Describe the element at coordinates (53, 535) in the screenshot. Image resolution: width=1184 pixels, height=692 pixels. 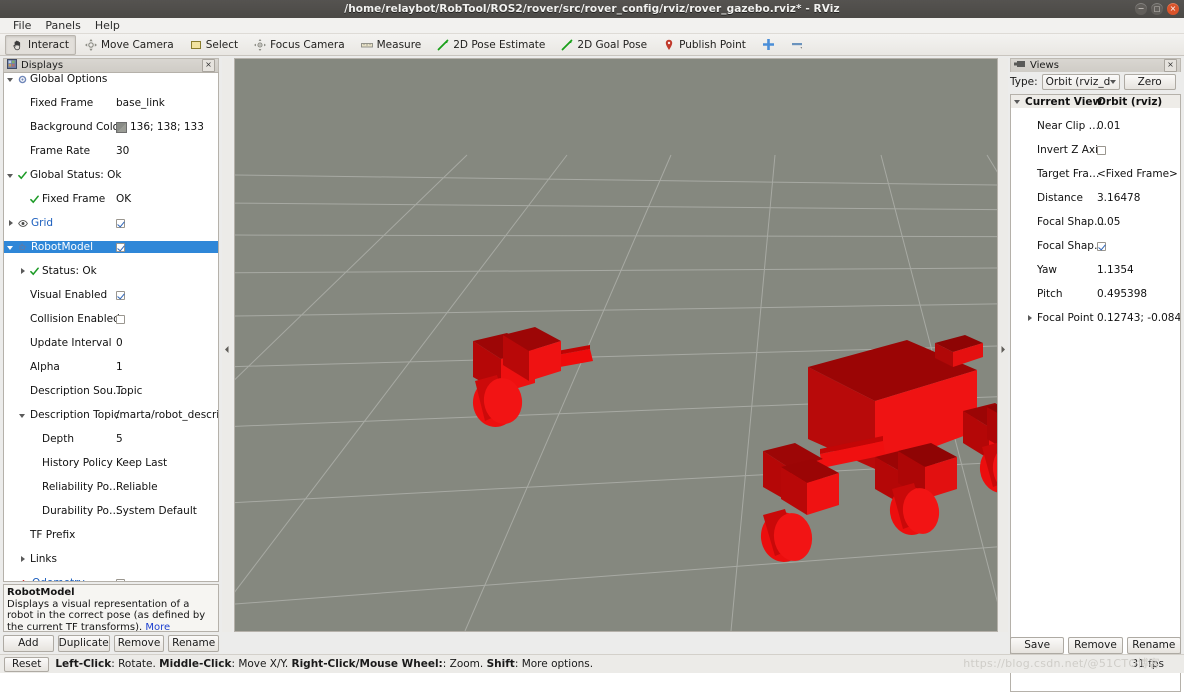
I see `tree-row-label: TF Prefix` at that location.